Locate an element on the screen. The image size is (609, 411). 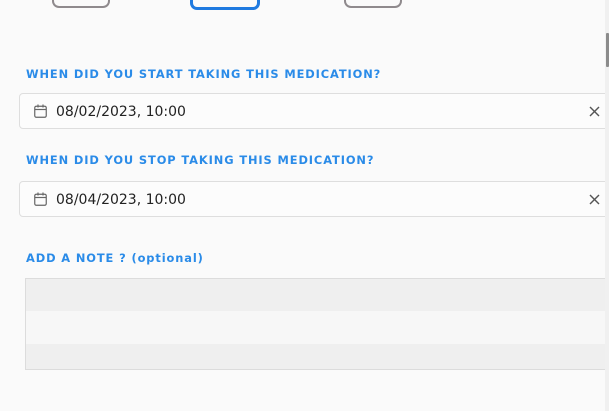
option-tab-selected is located at coordinates (225, 5).